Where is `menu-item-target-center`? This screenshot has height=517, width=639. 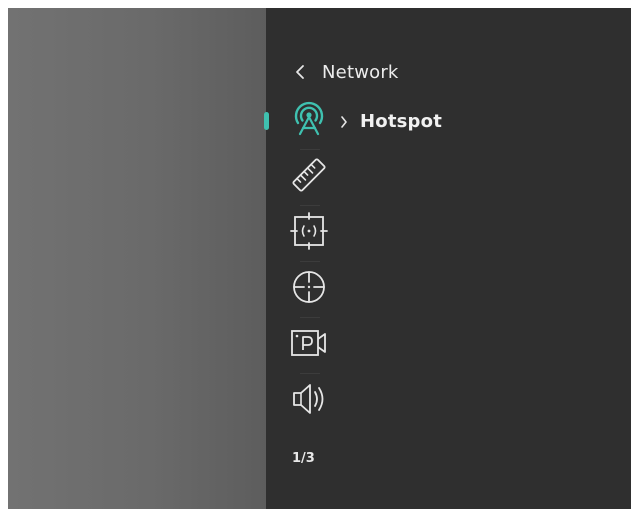
menu-item-target-center is located at coordinates (309, 233).